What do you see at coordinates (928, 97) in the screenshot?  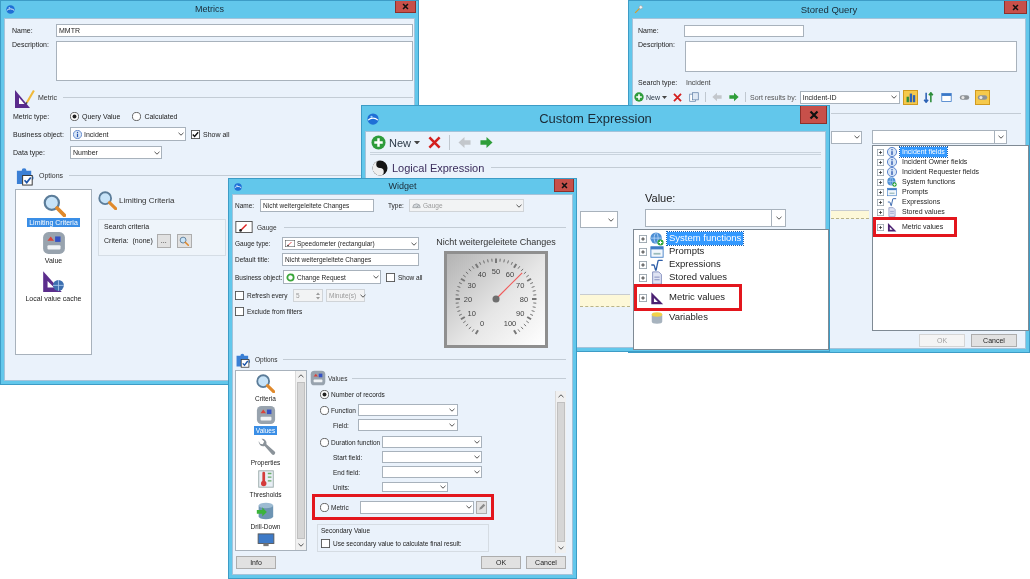 I see `sort-icon` at bounding box center [928, 97].